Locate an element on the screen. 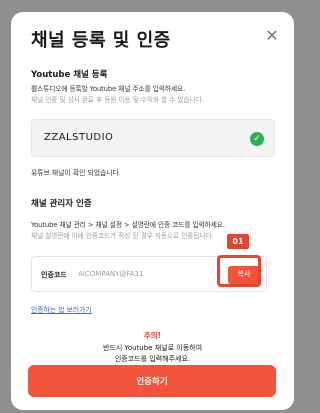 This screenshot has height=413, width=320. youtube-section-title: Youtube 채널 등록 is located at coordinates (69, 75).